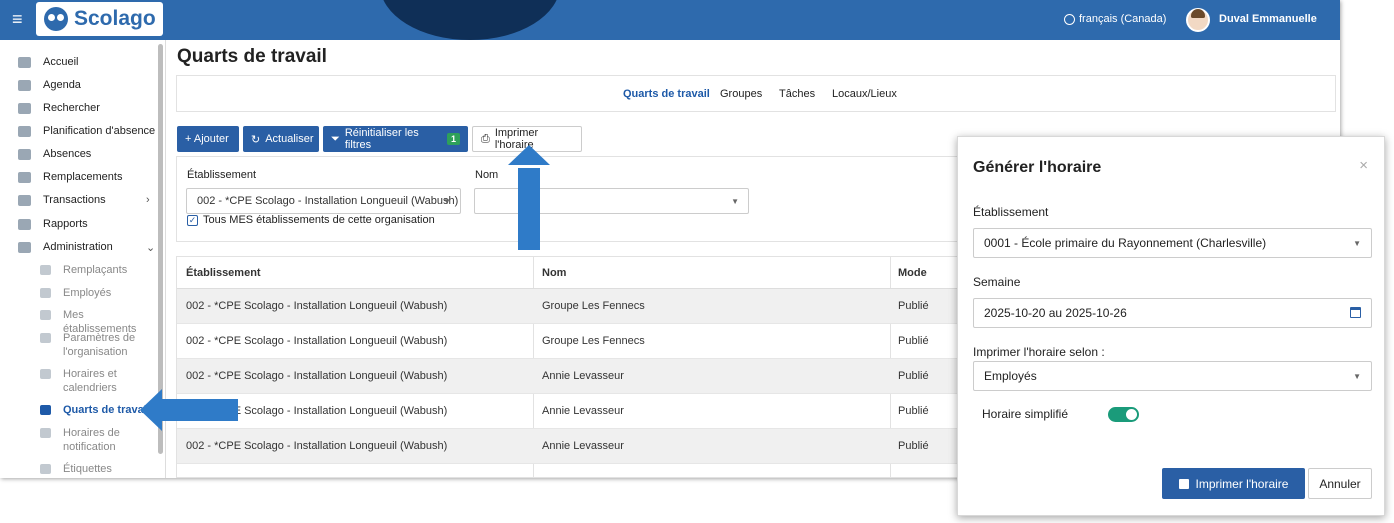 The height and width of the screenshot is (523, 1394). Describe the element at coordinates (529, 209) in the screenshot. I see `arrow-annotation-up` at that location.